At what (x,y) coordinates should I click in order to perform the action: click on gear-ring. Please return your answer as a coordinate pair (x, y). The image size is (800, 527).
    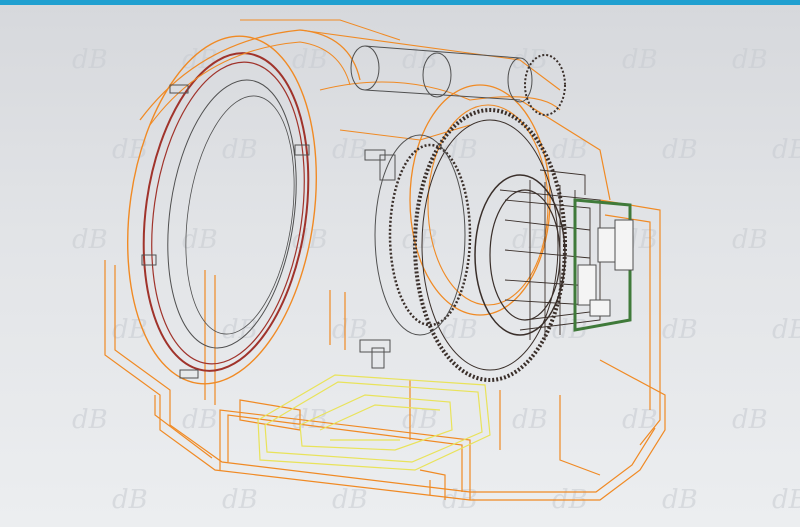
    Looking at the image, I should click on (470, 245).